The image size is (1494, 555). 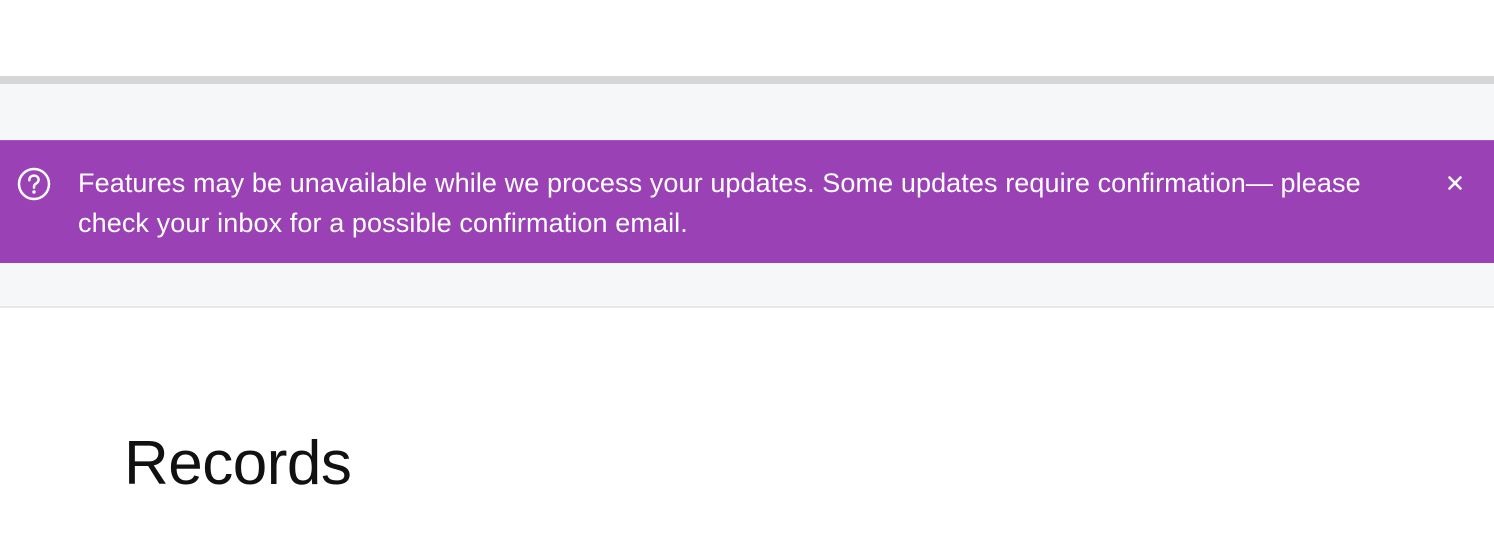 I want to click on close-icon, so click(x=1455, y=183).